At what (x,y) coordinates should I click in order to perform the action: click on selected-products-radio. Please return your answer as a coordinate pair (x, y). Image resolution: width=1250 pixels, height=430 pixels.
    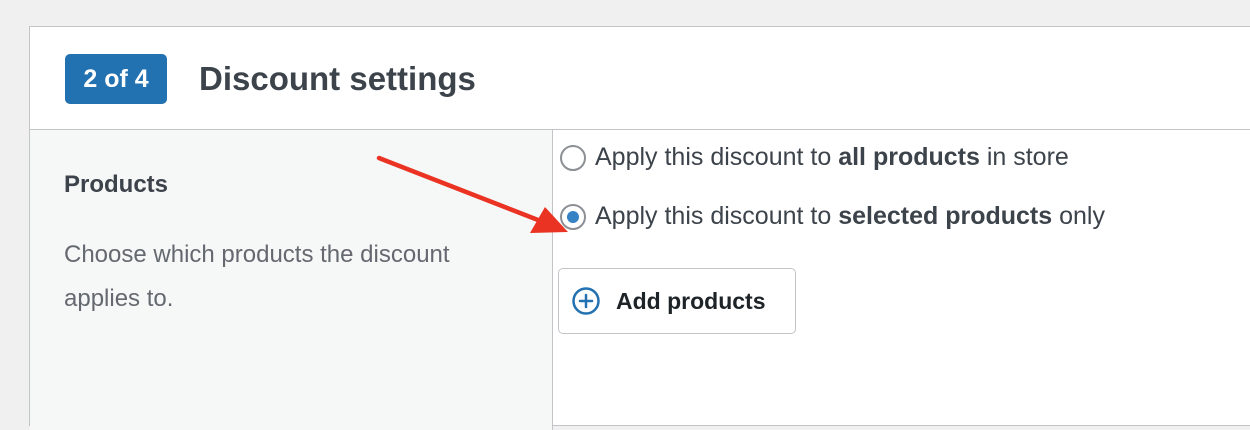
    Looking at the image, I should click on (573, 216).